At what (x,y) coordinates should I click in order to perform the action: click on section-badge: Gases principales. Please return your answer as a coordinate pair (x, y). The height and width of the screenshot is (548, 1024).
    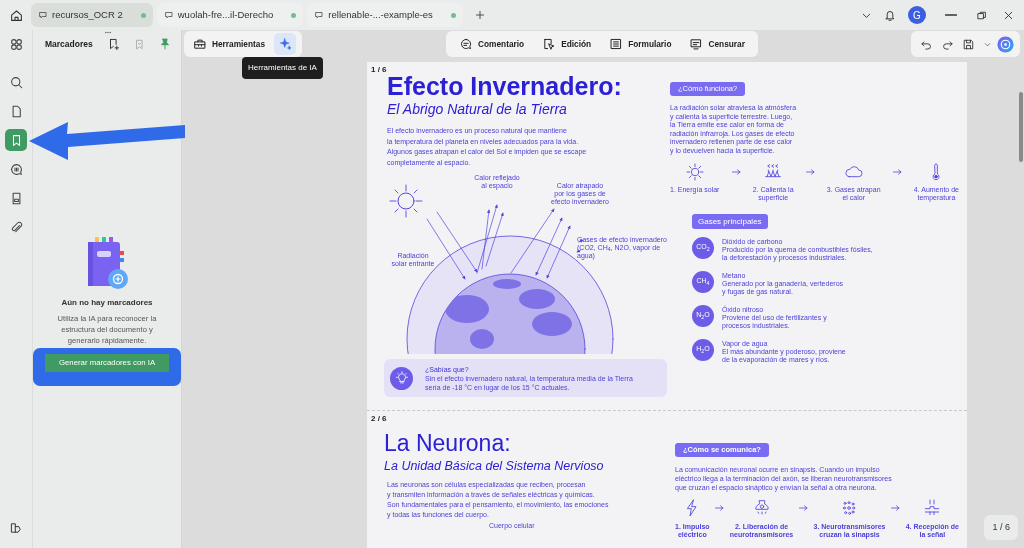
    Looking at the image, I should click on (730, 221).